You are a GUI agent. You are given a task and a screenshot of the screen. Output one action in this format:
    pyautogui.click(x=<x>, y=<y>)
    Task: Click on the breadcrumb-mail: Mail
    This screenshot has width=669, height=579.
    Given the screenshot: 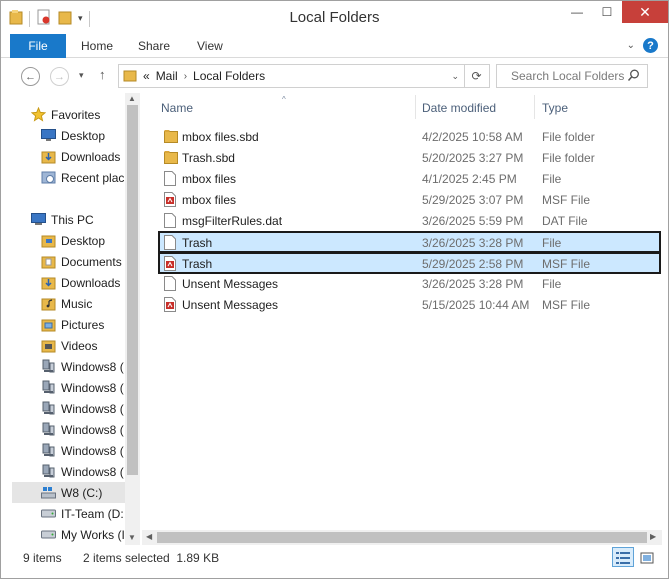 What is the action you would take?
    pyautogui.click(x=167, y=76)
    